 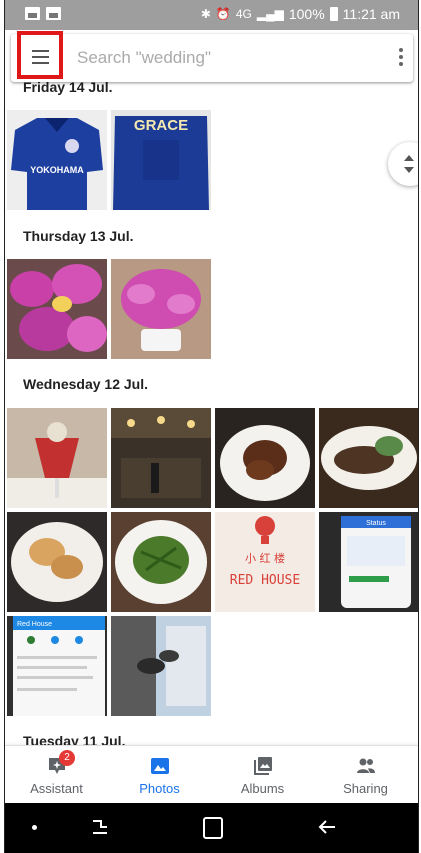 I want to click on sharing-icon, so click(x=366, y=765).